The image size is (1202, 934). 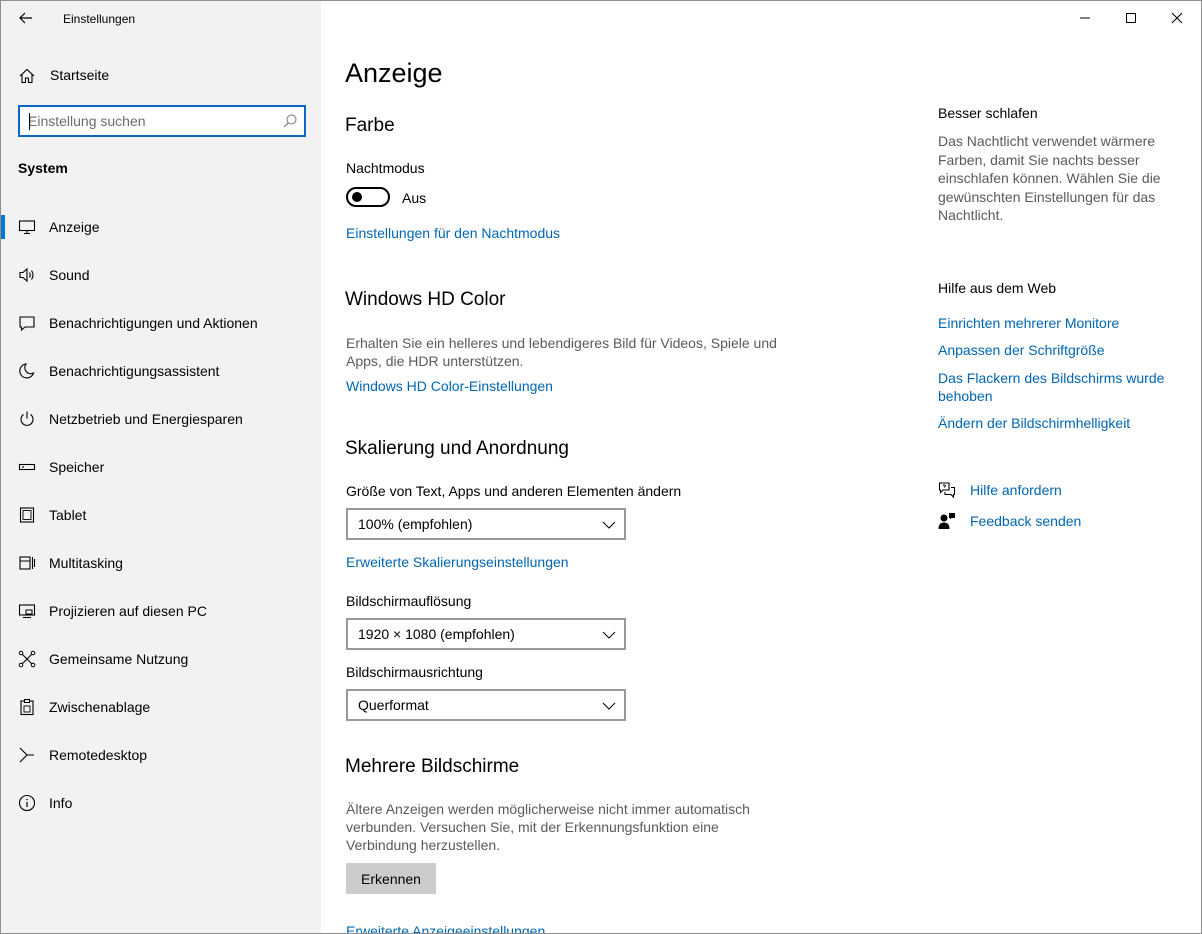 What do you see at coordinates (357, 197) in the screenshot?
I see `toggle-knob` at bounding box center [357, 197].